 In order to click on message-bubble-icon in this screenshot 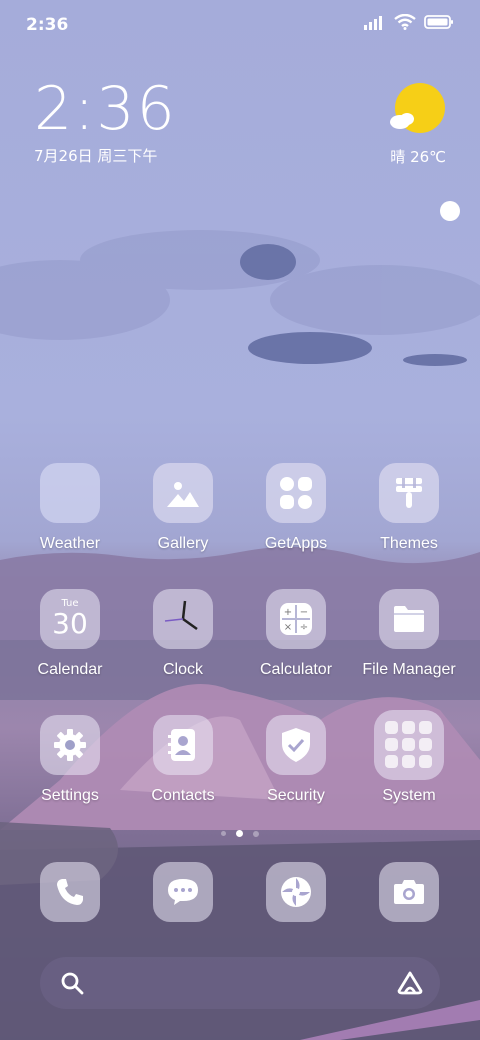, I will do `click(183, 892)`.